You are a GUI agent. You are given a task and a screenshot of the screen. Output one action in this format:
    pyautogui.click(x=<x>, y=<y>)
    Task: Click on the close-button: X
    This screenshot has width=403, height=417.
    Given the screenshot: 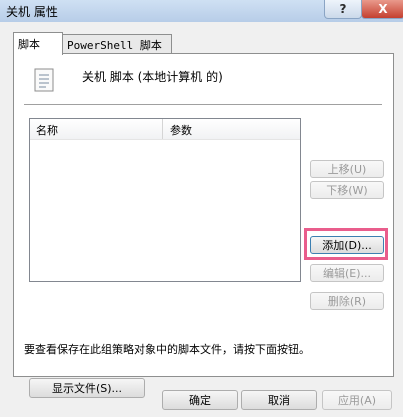 What is the action you would take?
    pyautogui.click(x=382, y=9)
    